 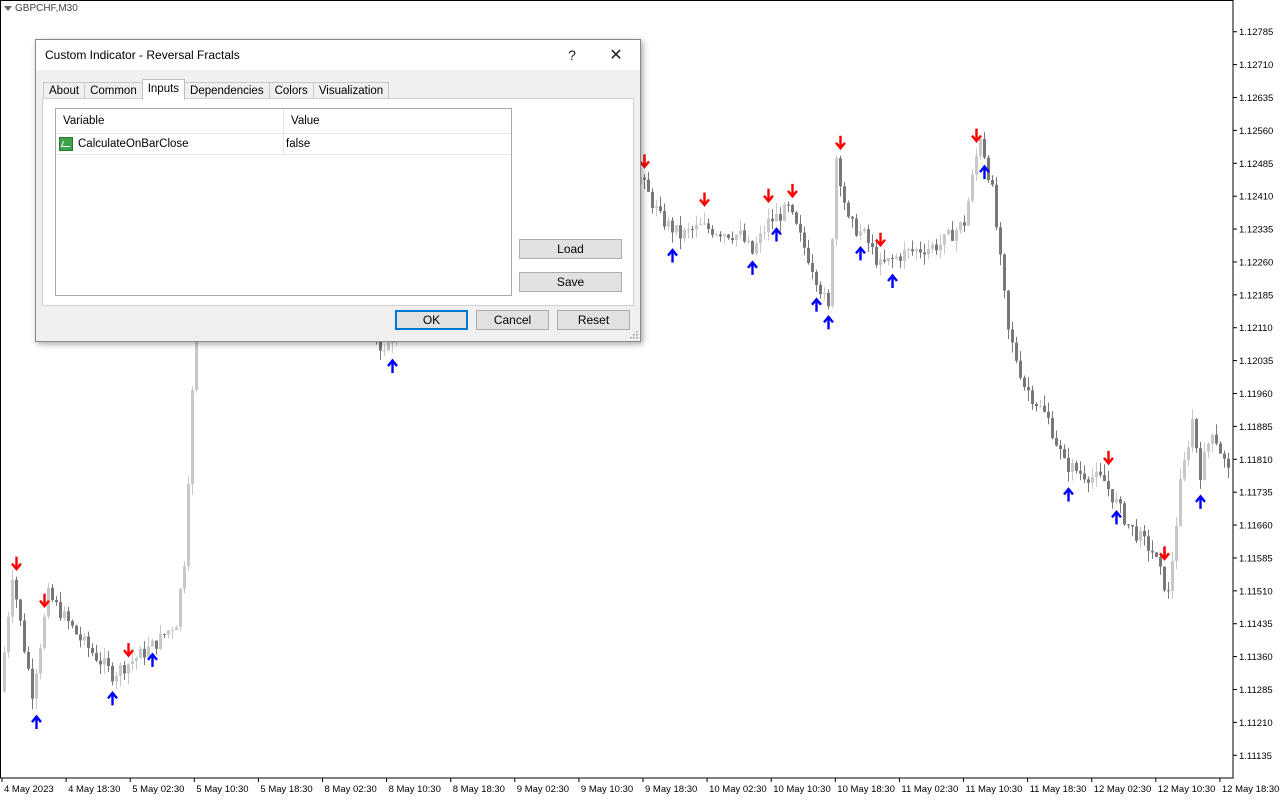 What do you see at coordinates (66, 144) in the screenshot?
I see `input-parameter-icon` at bounding box center [66, 144].